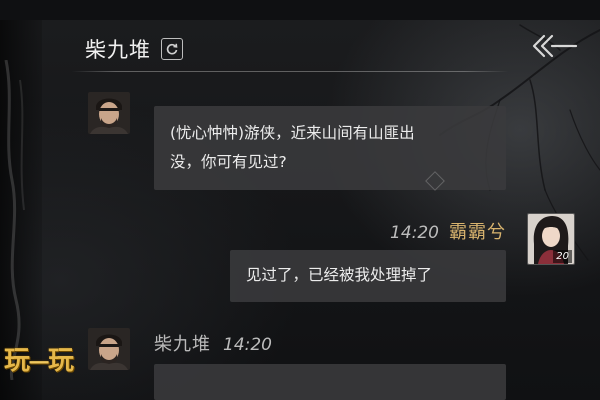 The height and width of the screenshot is (400, 600). I want to click on site-watermark-logo: 玩一玩, so click(39, 361).